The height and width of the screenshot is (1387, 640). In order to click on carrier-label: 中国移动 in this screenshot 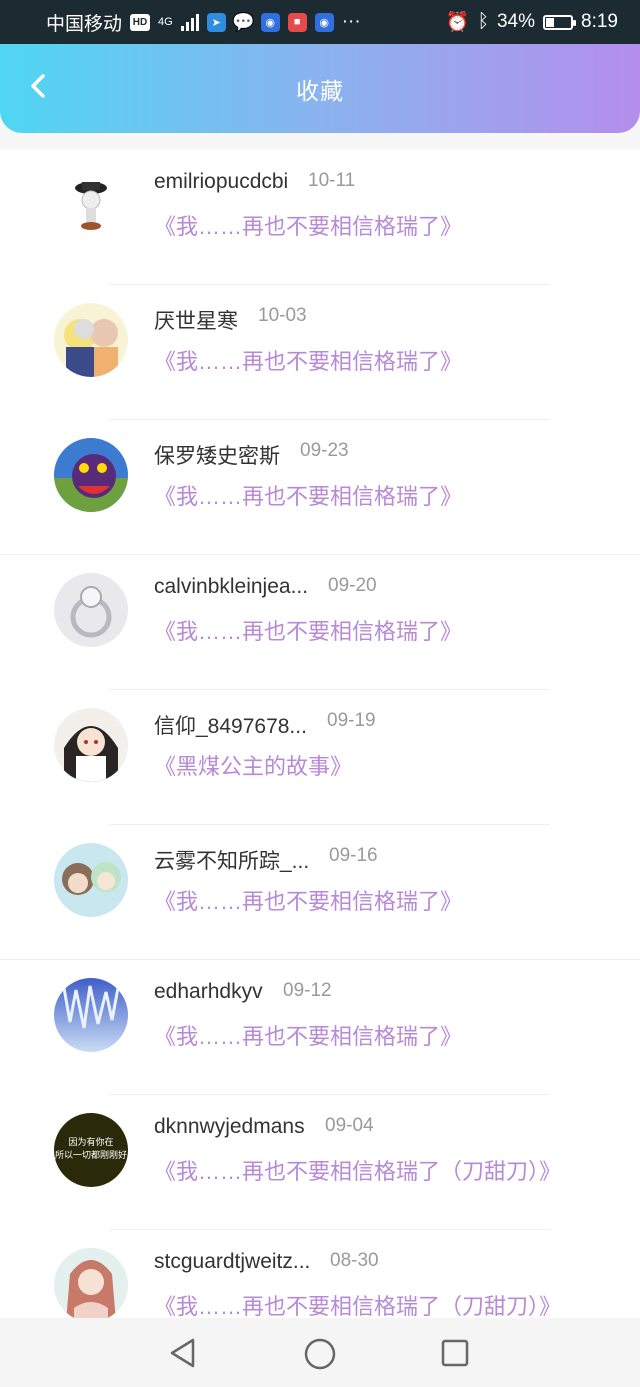, I will do `click(84, 24)`.